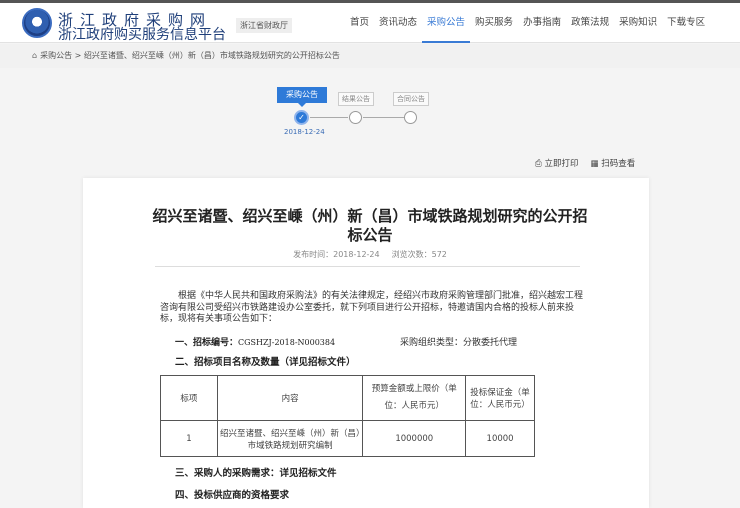 This screenshot has height=508, width=740. I want to click on nav-guide: 办事指南, so click(542, 23).